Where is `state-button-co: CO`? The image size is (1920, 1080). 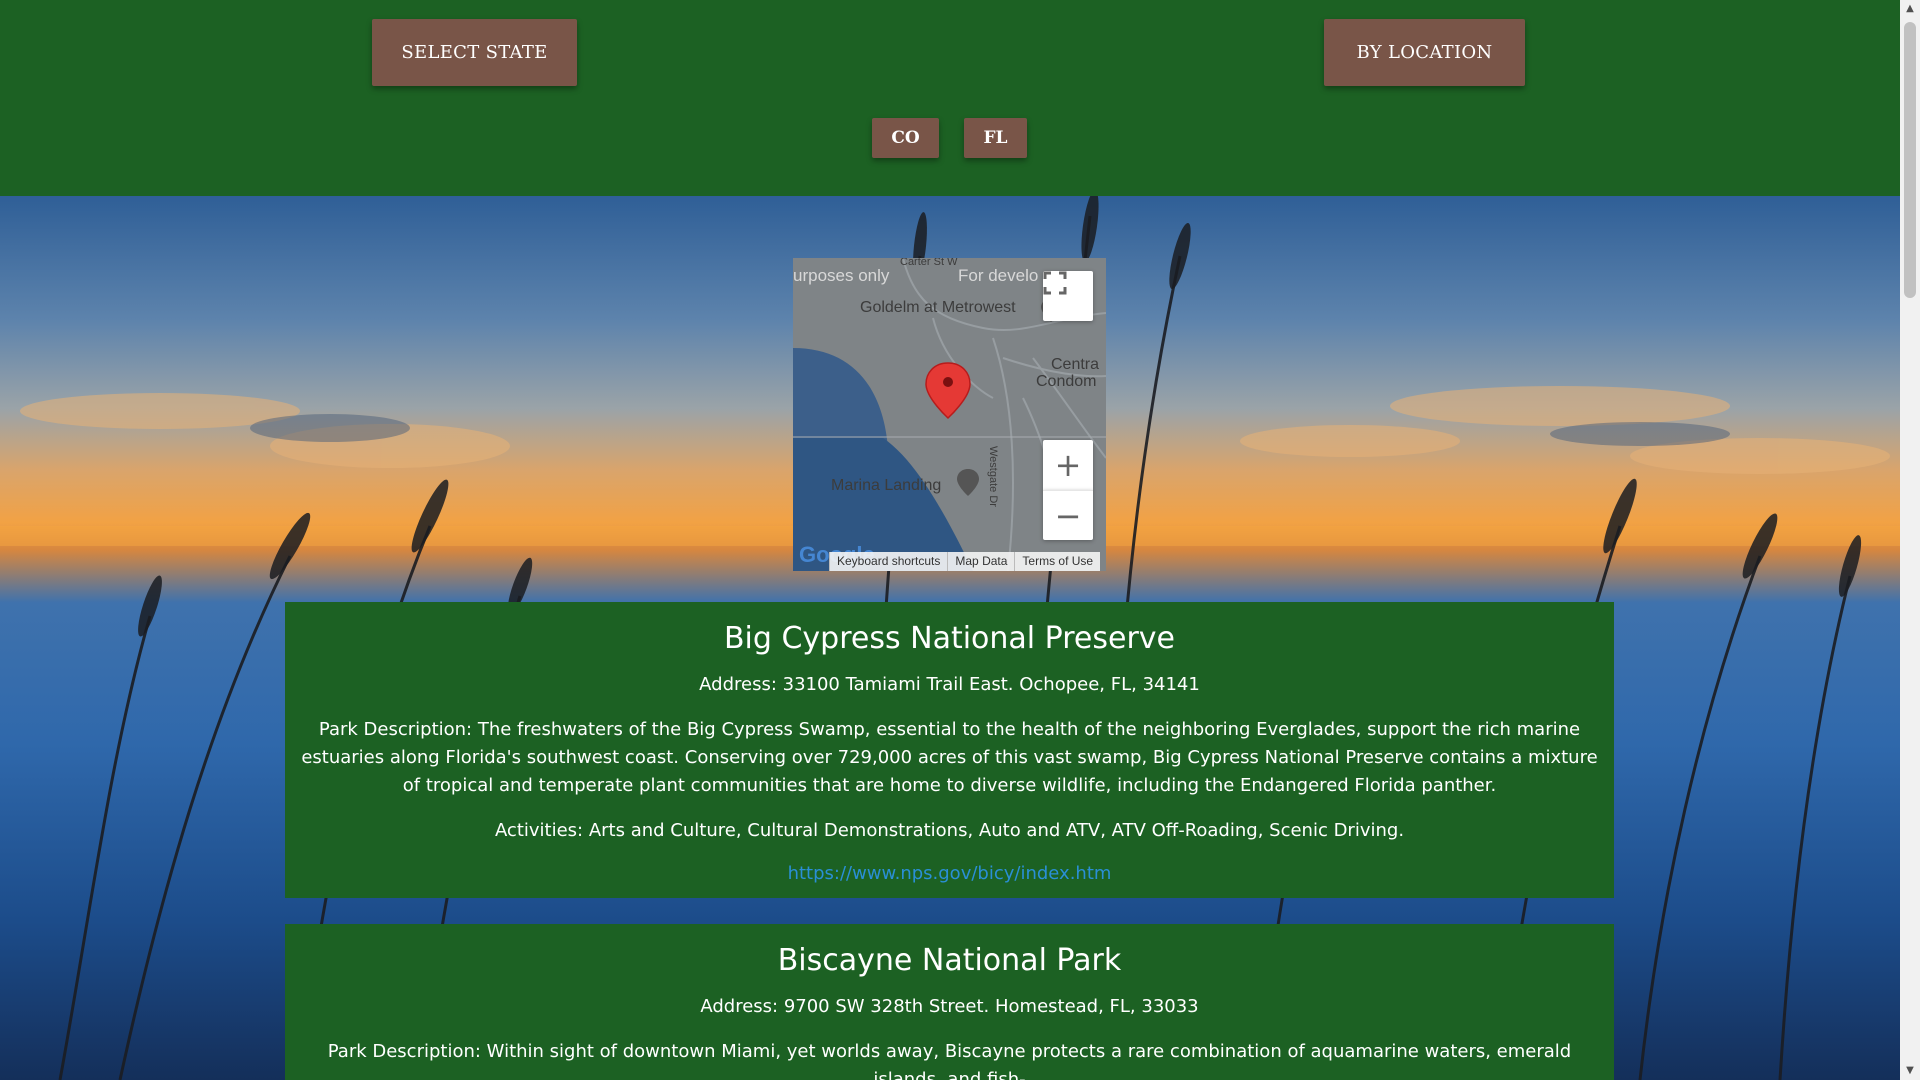
state-button-co: CO is located at coordinates (905, 138).